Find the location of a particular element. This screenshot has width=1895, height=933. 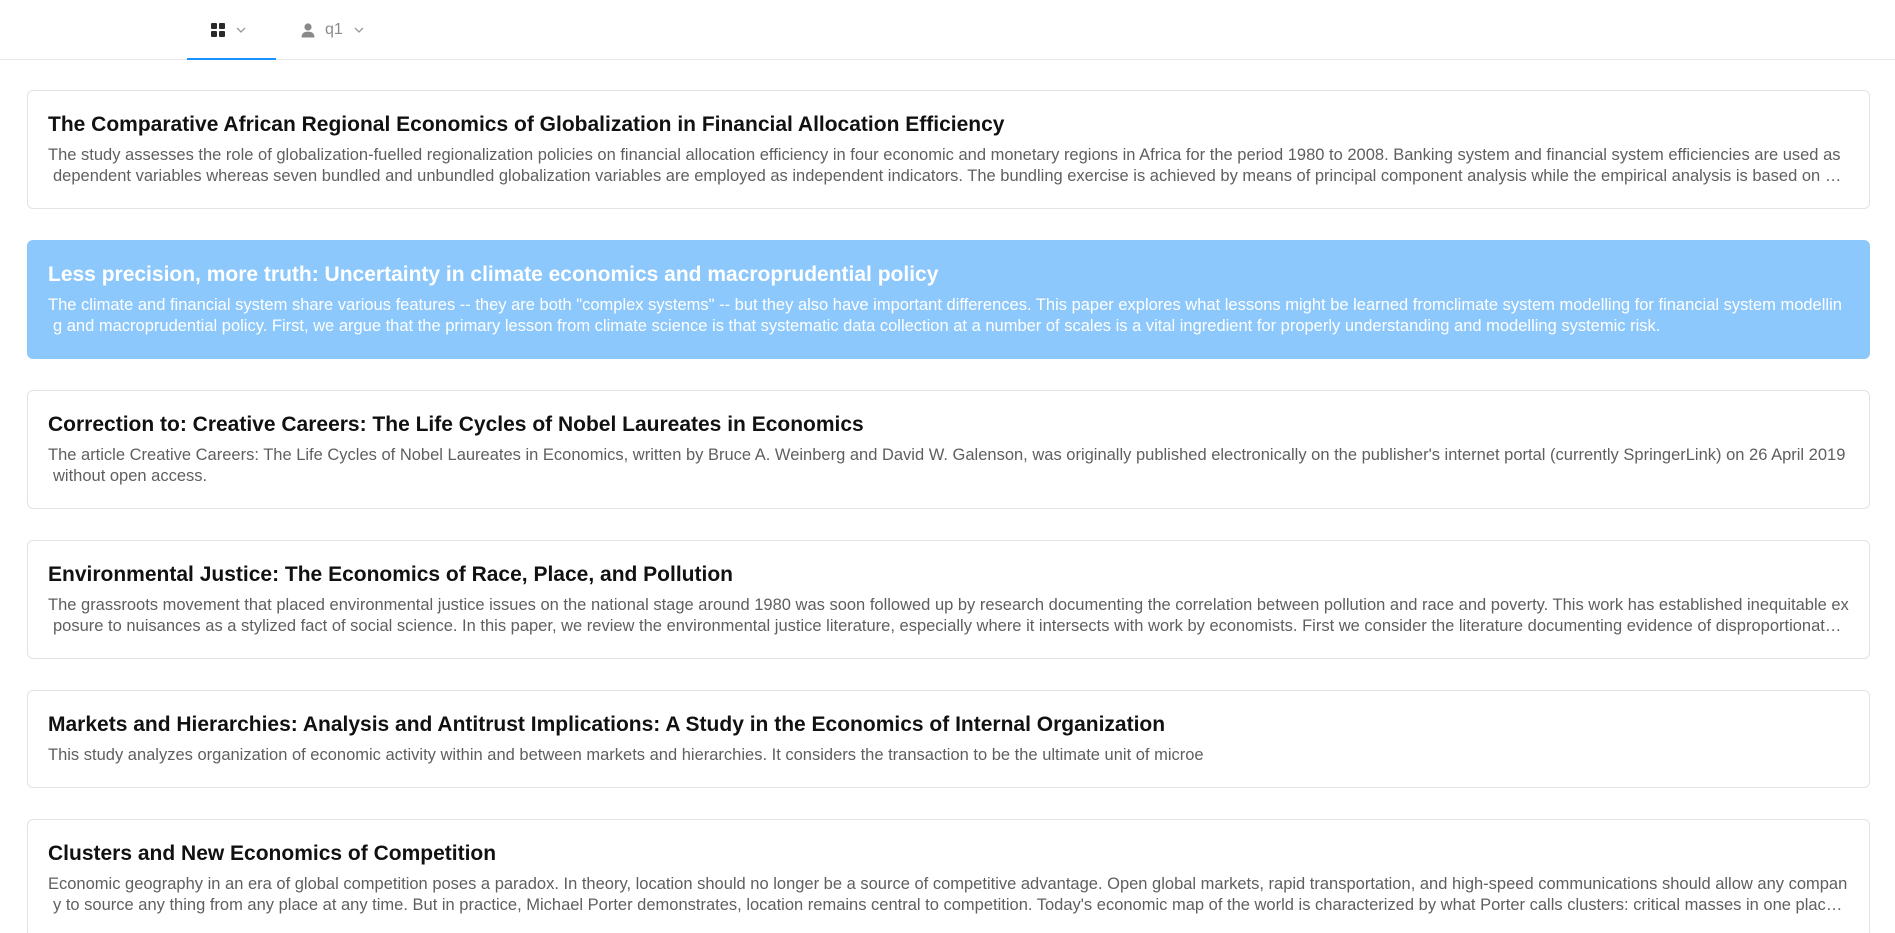

user-menu-tab: q1 is located at coordinates (332, 29).